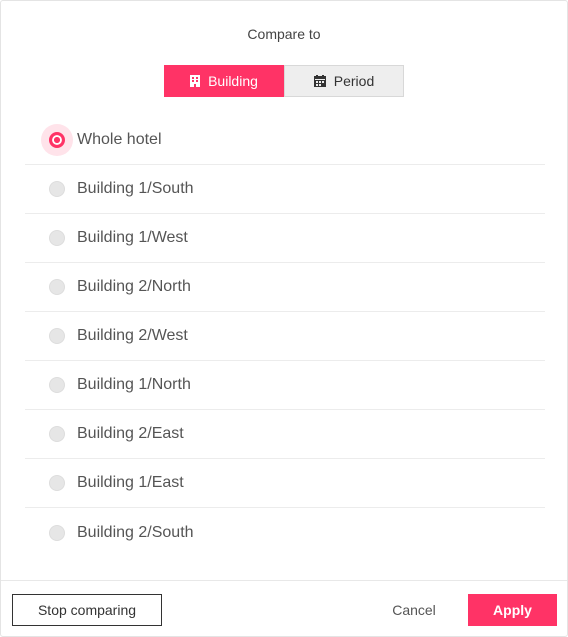  What do you see at coordinates (132, 237) in the screenshot?
I see `option-label: Building 1/West` at bounding box center [132, 237].